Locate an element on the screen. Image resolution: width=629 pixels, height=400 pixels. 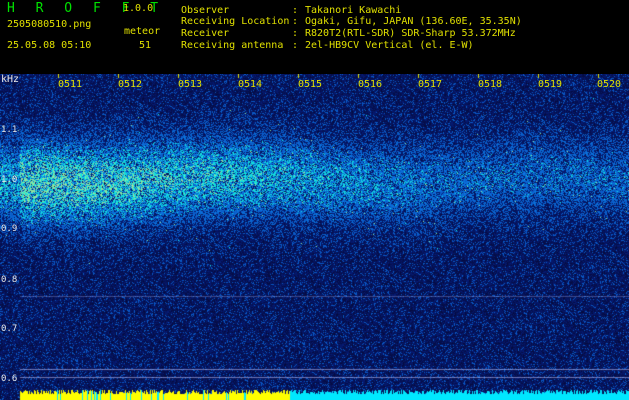
x-tick-0519: 0519 is located at coordinates (550, 84).